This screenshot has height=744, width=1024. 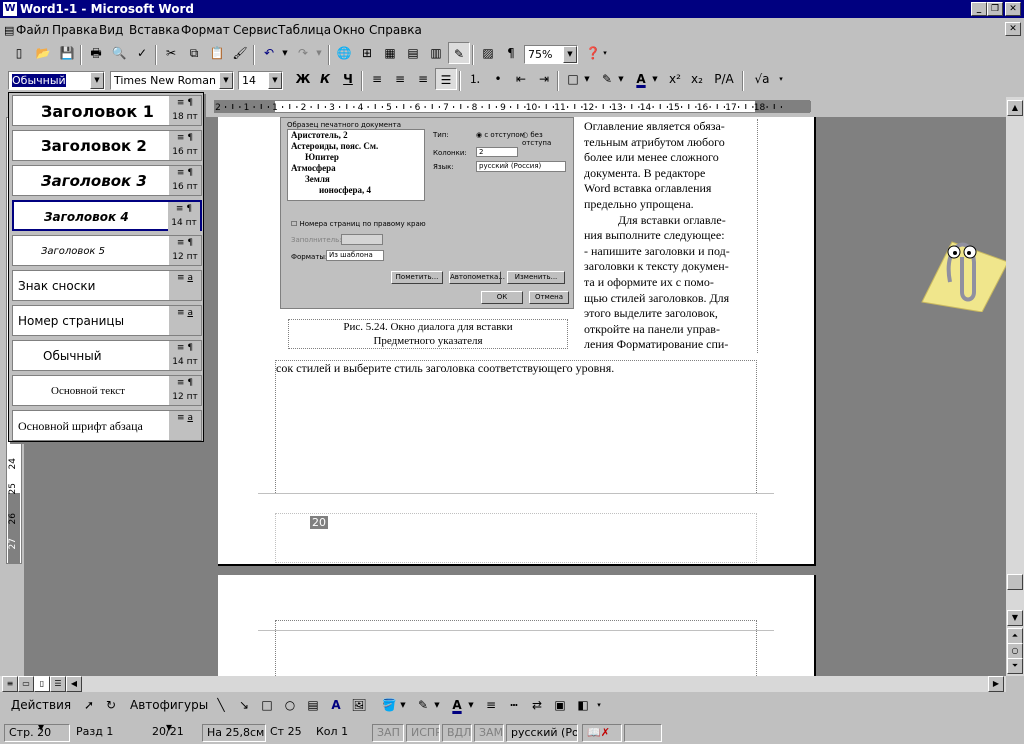 I want to click on style-item-heading4: Заголовок 4 ≡ ¶ 14 пт, so click(x=107, y=215).